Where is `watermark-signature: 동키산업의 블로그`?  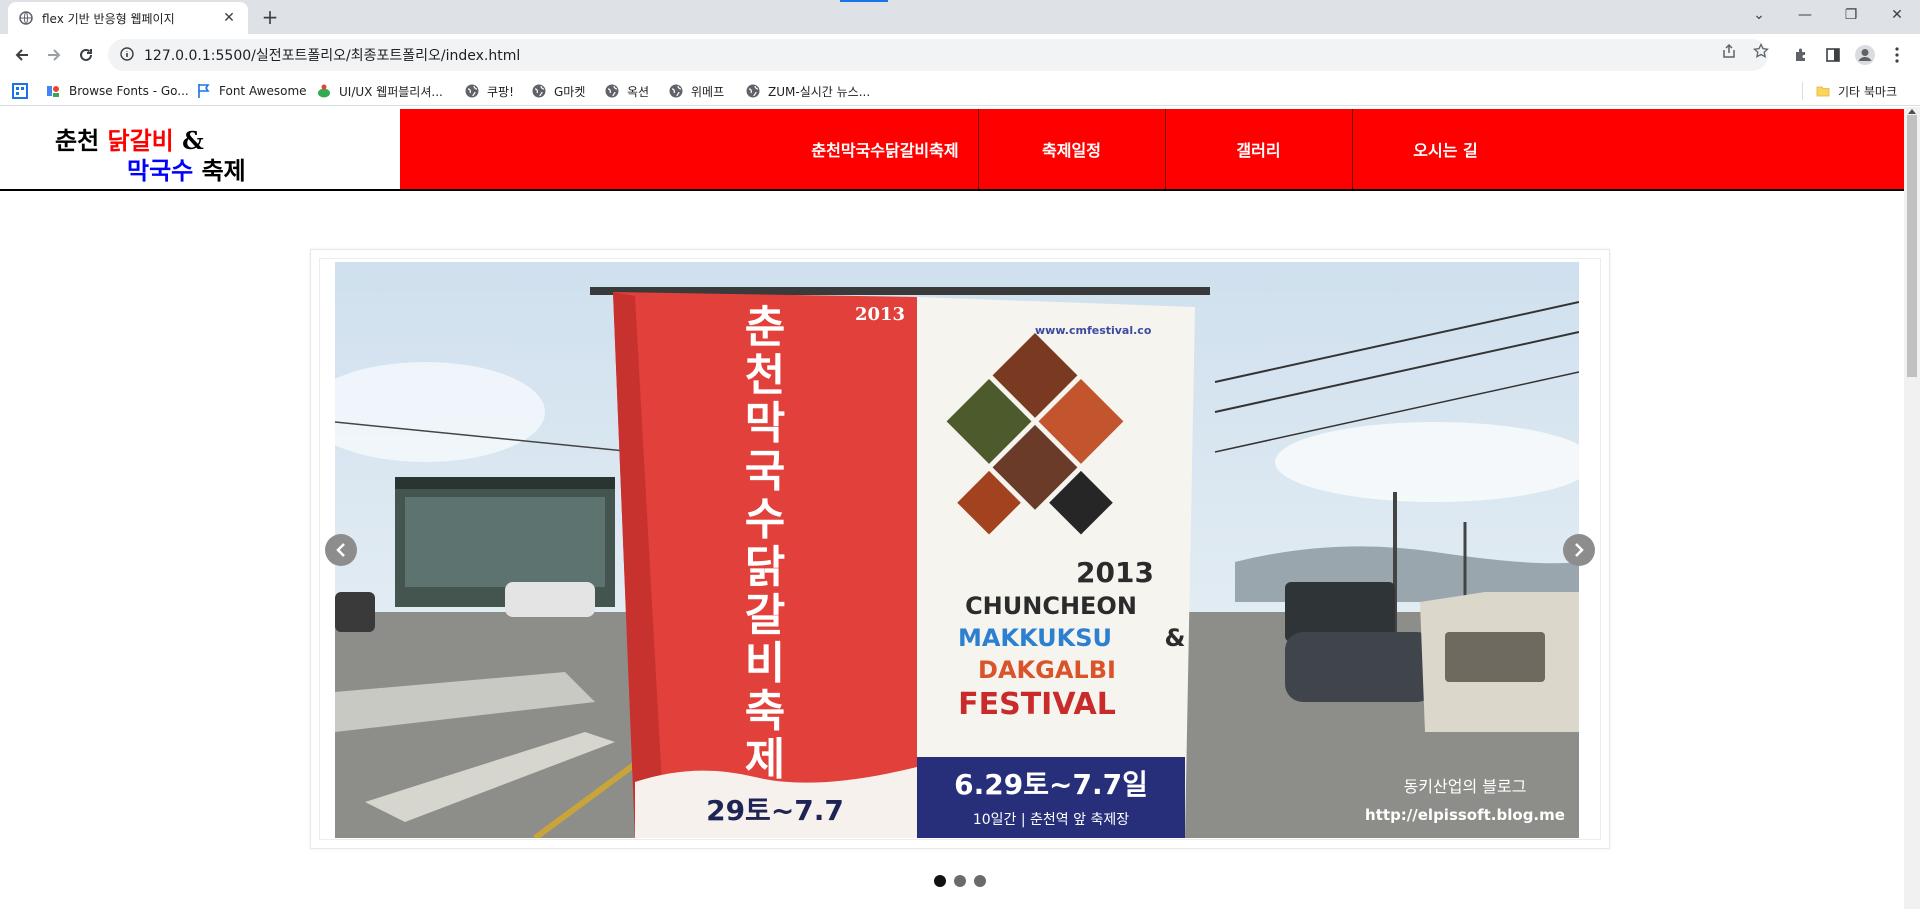
watermark-signature: 동키산업의 블로그 is located at coordinates (1465, 786).